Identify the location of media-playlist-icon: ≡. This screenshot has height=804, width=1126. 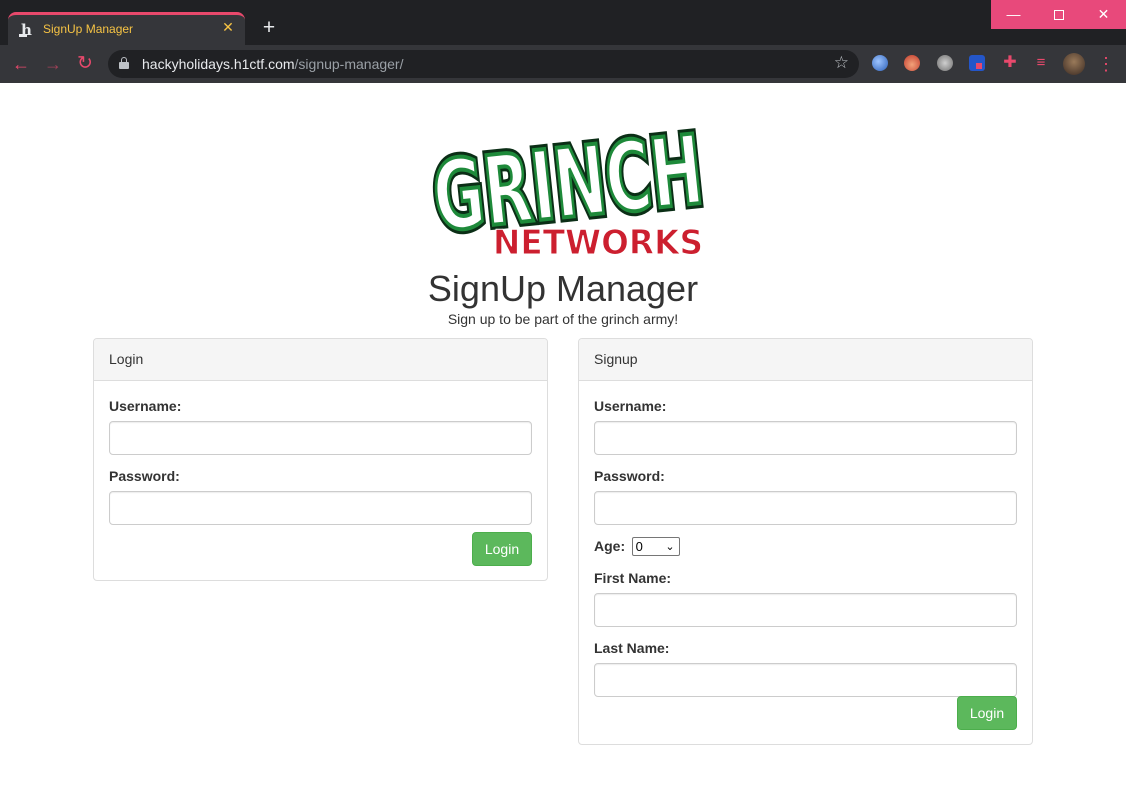
(1041, 63).